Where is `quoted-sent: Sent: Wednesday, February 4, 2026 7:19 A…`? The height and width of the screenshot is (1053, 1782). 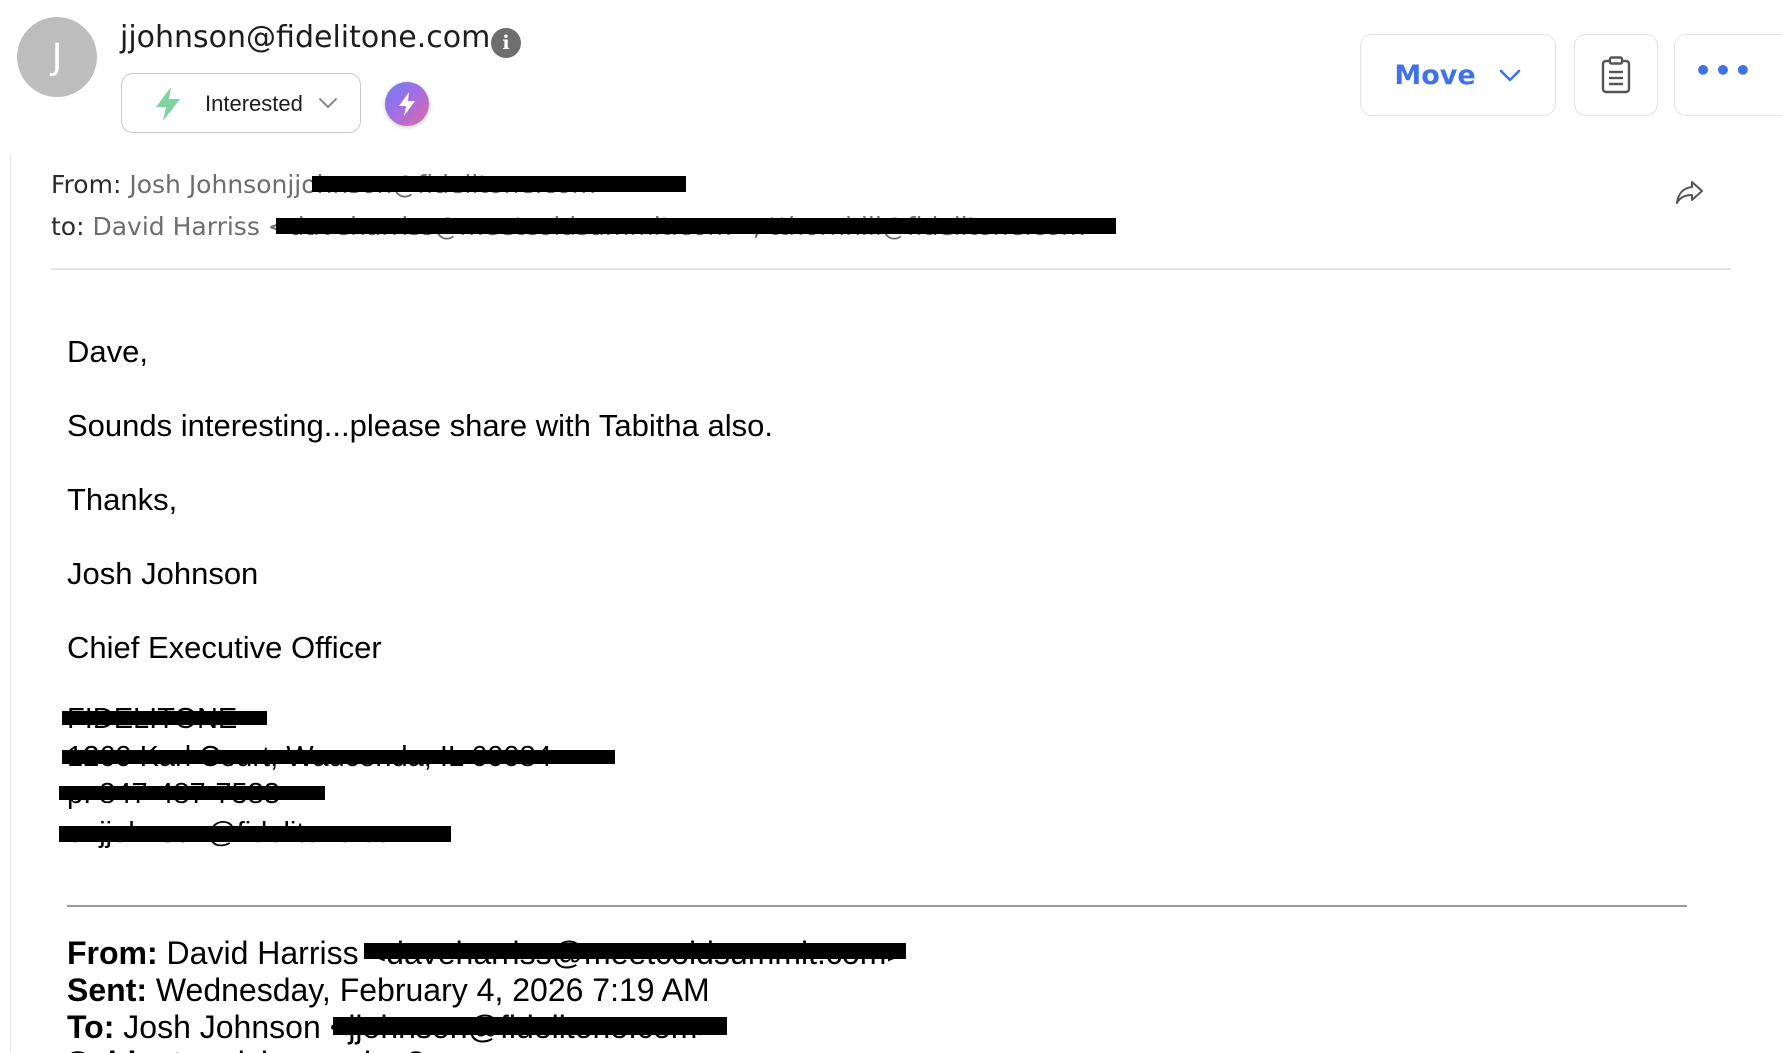 quoted-sent: Sent: Wednesday, February 4, 2026 7:19 A… is located at coordinates (388, 990).